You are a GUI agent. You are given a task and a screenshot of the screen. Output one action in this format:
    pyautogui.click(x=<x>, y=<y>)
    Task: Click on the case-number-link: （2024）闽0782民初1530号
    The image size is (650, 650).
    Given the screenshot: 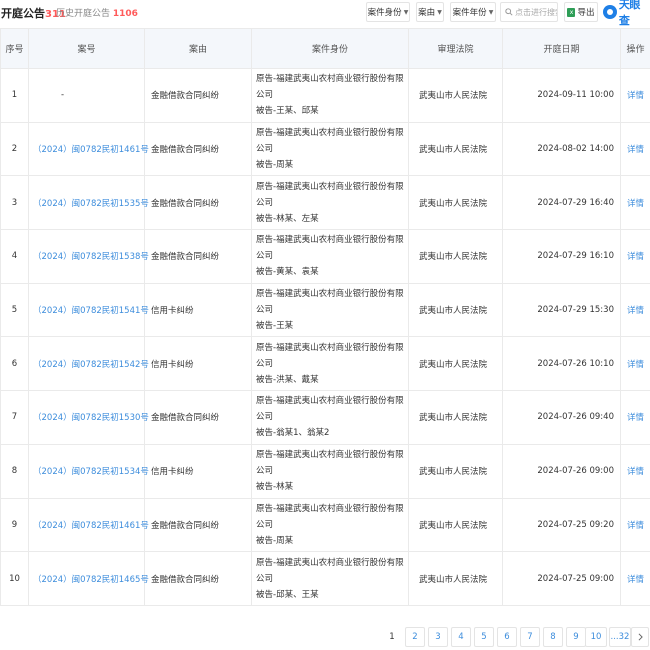 What is the action you would take?
    pyautogui.click(x=88, y=417)
    